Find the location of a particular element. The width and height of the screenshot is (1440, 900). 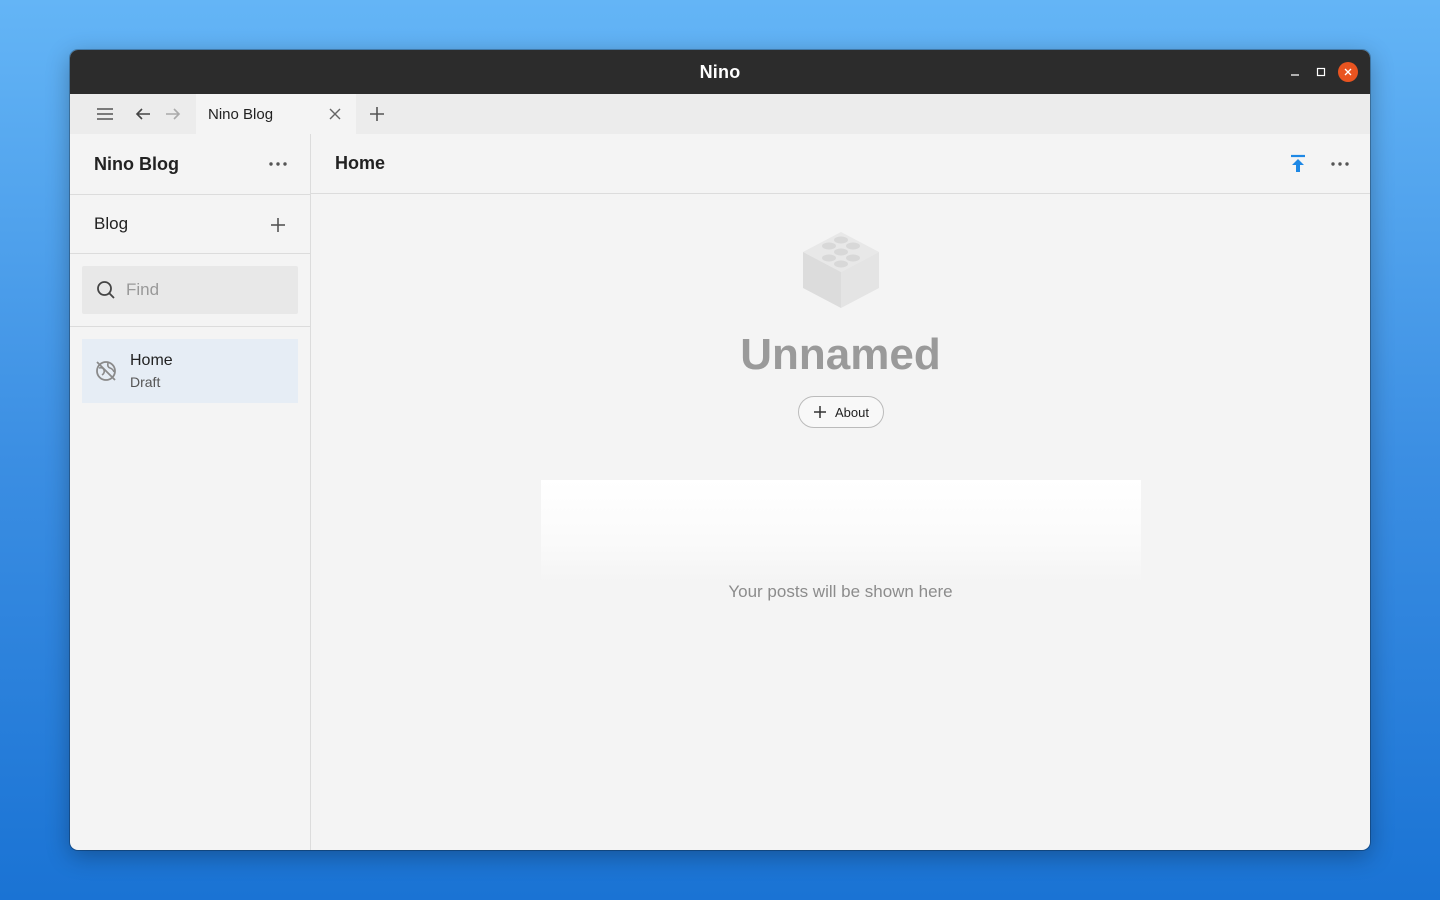

hamburger-menu-icon is located at coordinates (105, 114).